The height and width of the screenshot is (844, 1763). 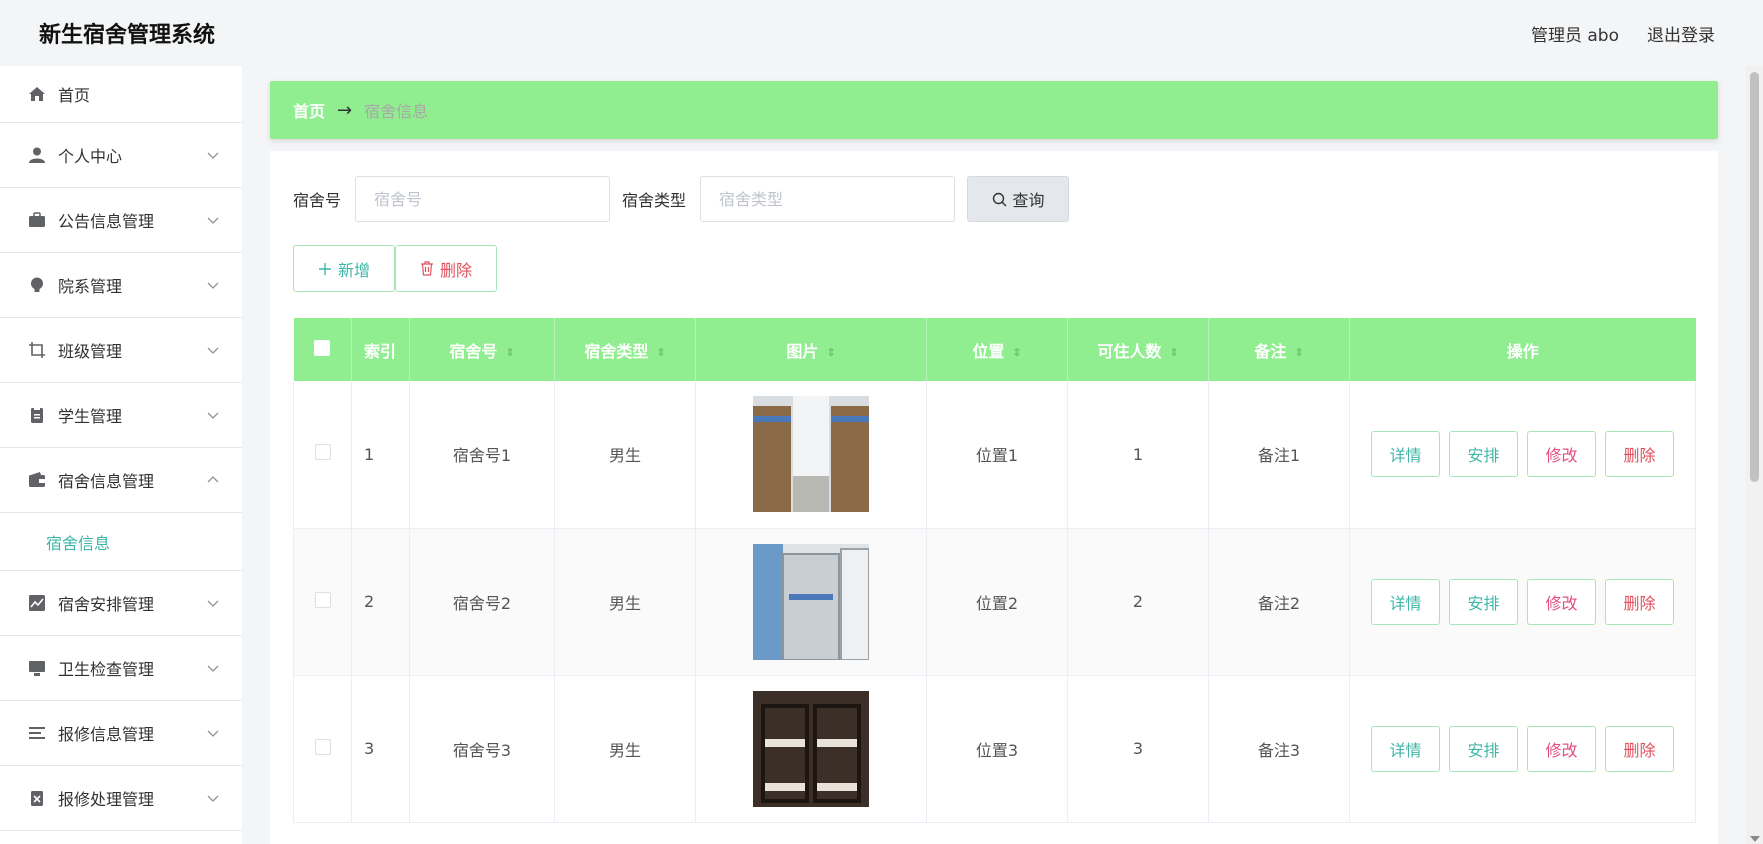 I want to click on sidebar-item-repair-info: 报修信息管理, so click(x=121, y=733).